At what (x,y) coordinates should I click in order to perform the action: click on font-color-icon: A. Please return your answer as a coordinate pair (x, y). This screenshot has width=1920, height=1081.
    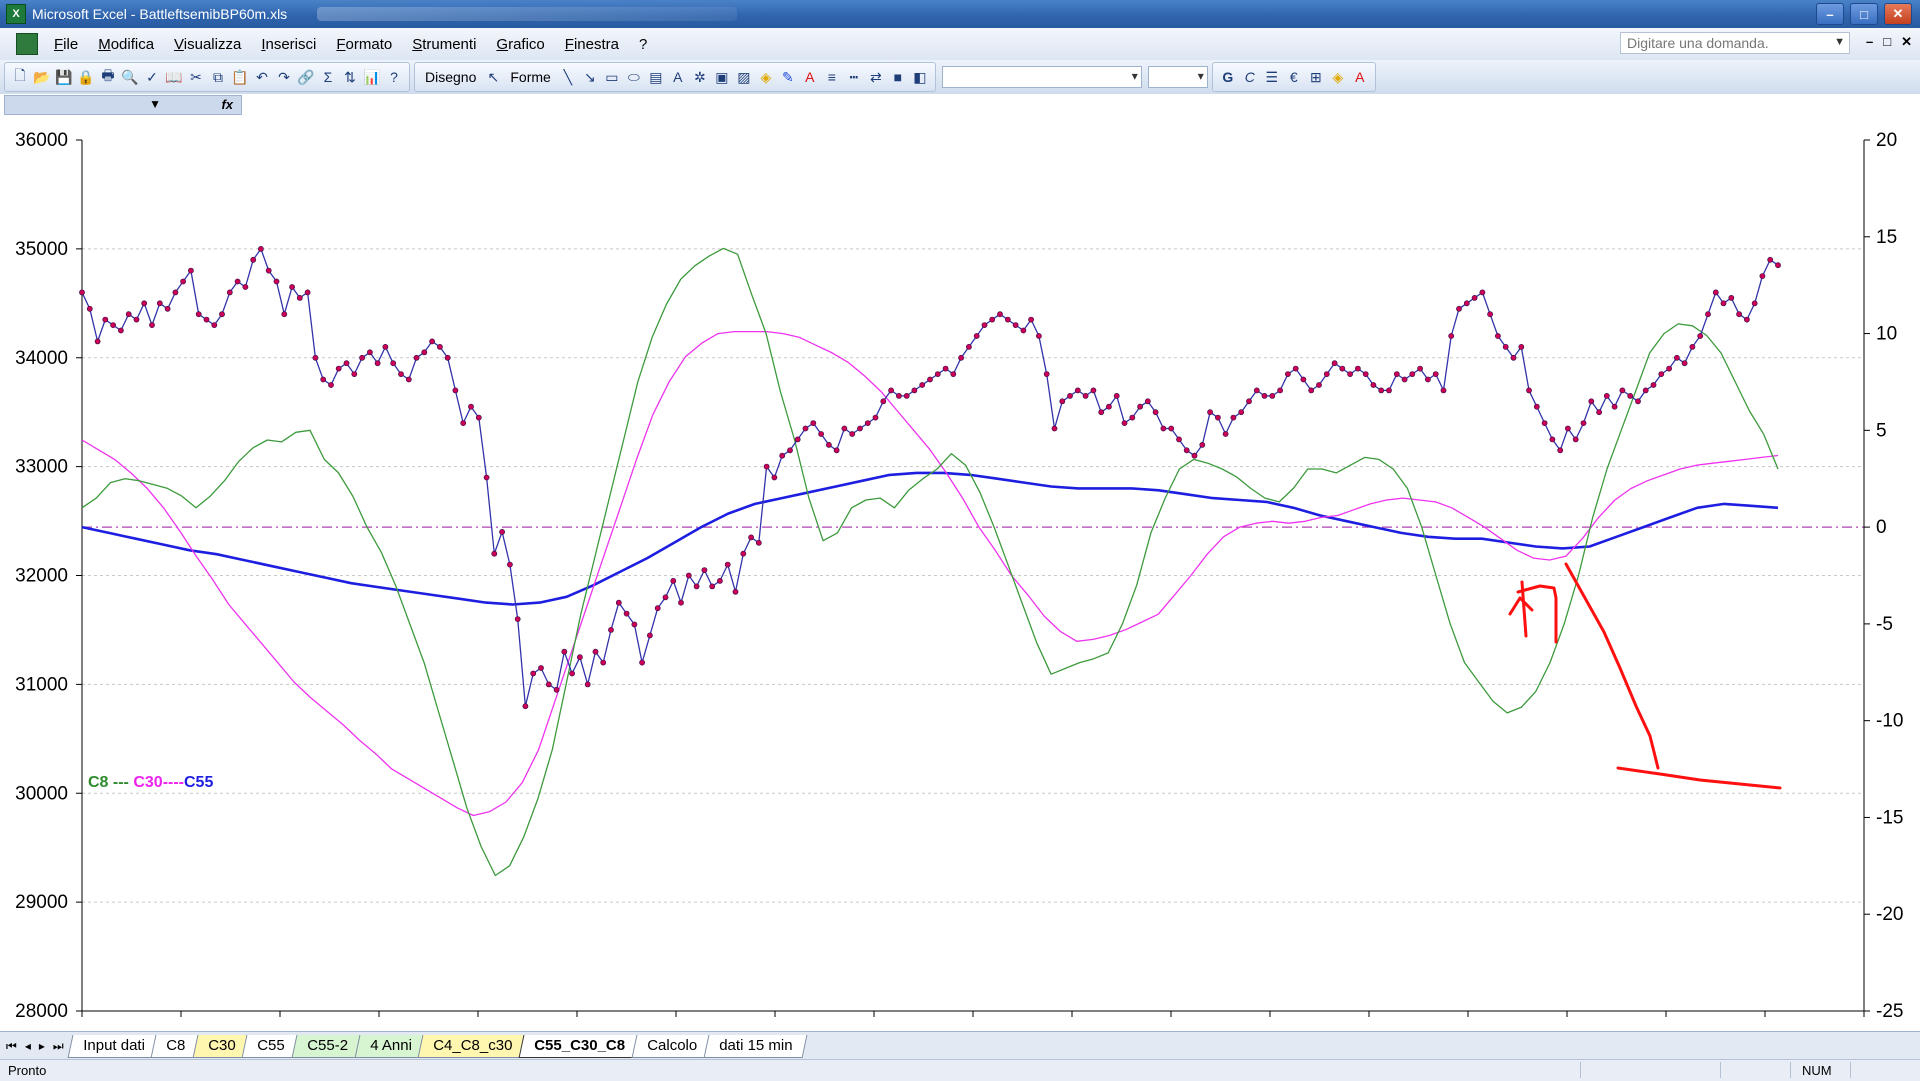
    Looking at the image, I should click on (810, 77).